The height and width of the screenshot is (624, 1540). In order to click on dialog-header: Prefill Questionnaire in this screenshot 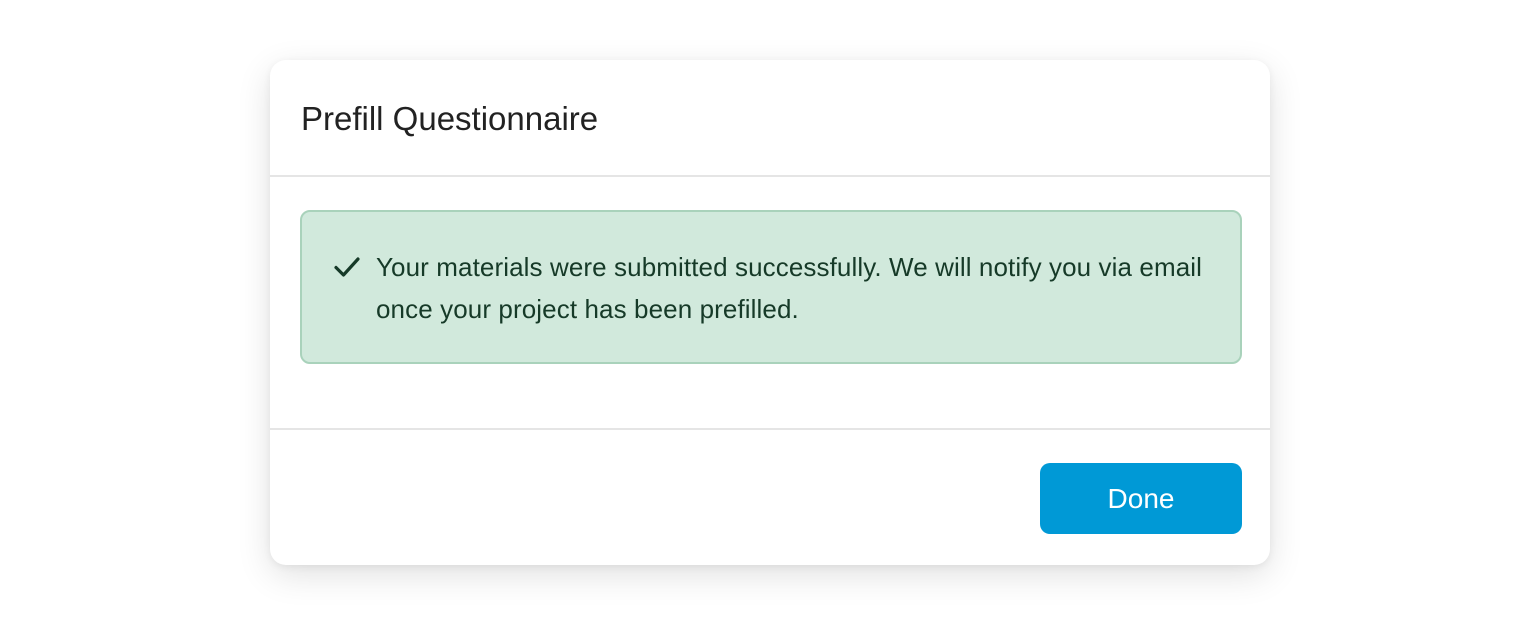, I will do `click(770, 118)`.